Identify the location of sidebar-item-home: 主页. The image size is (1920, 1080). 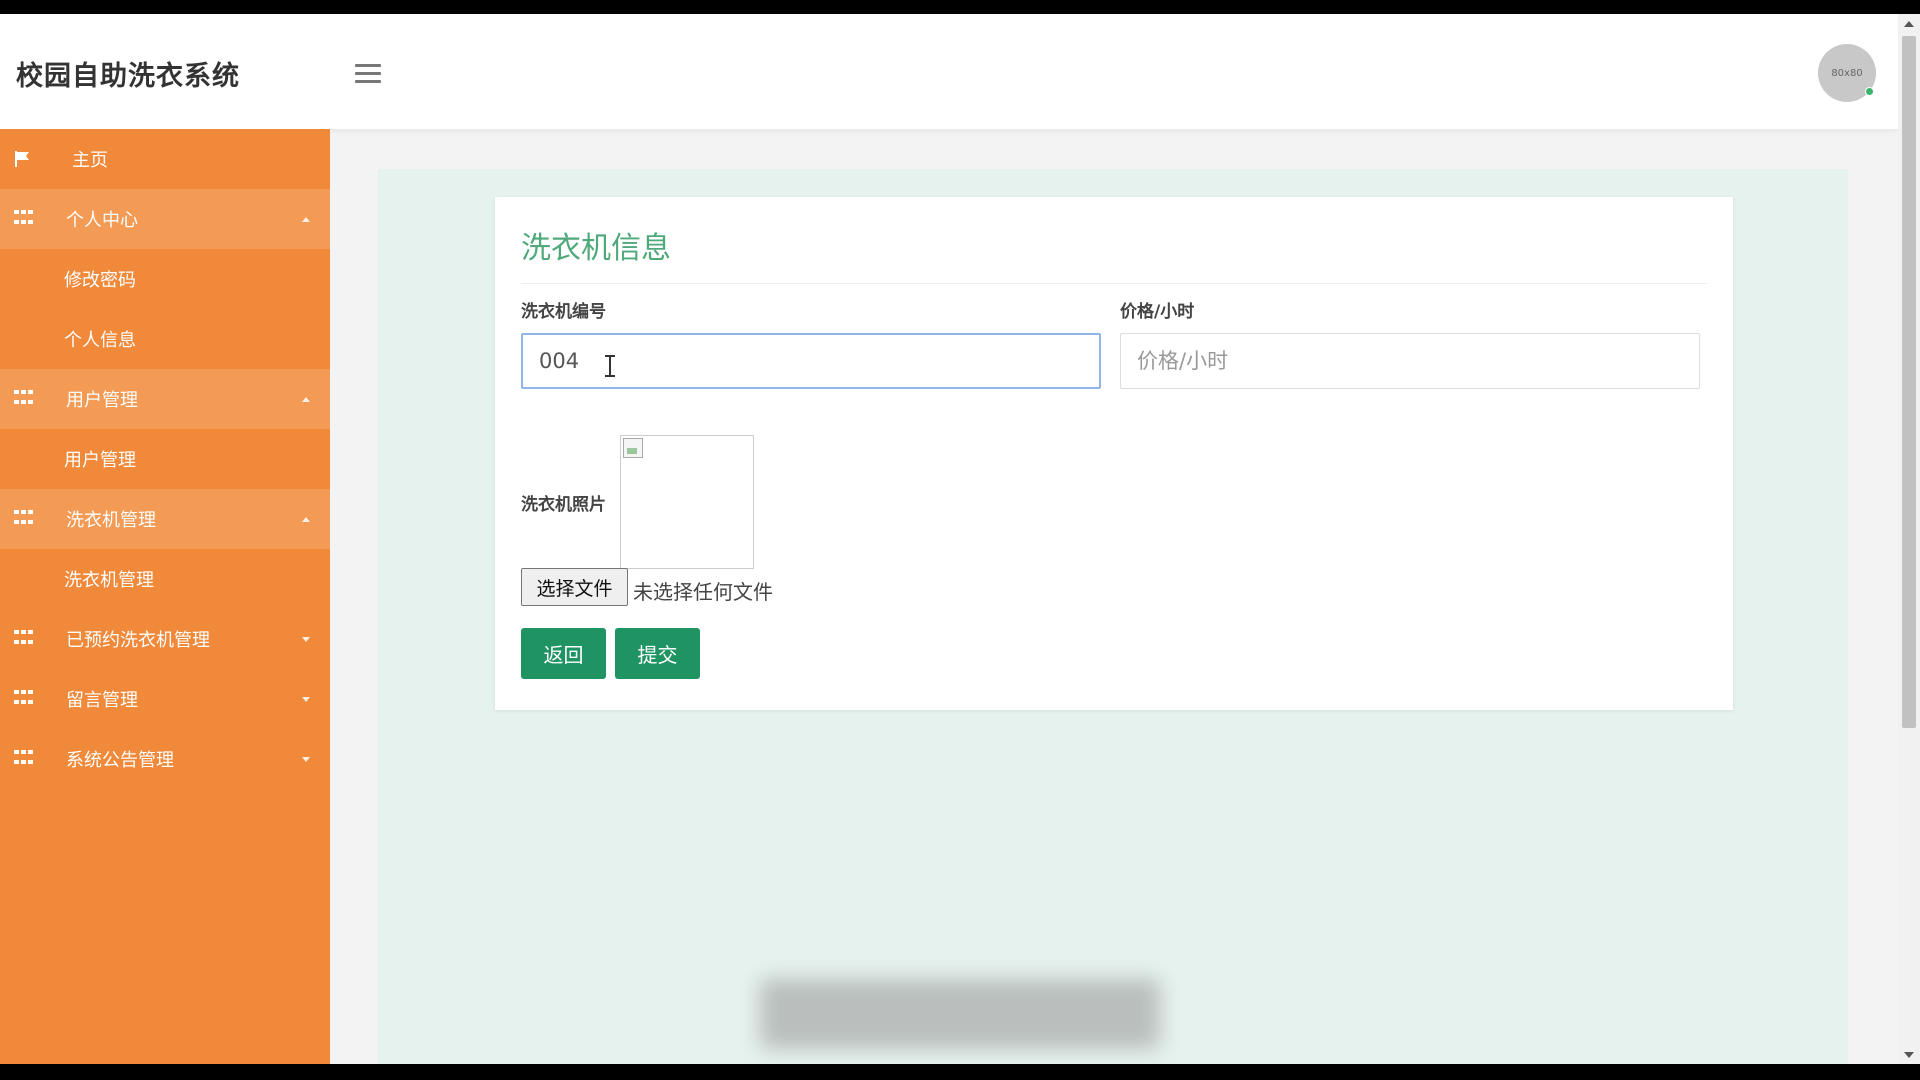
(165, 159).